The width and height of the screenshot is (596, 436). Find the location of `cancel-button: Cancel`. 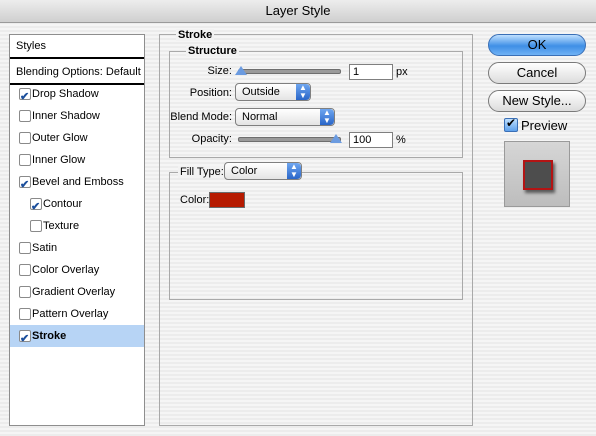

cancel-button: Cancel is located at coordinates (537, 73).